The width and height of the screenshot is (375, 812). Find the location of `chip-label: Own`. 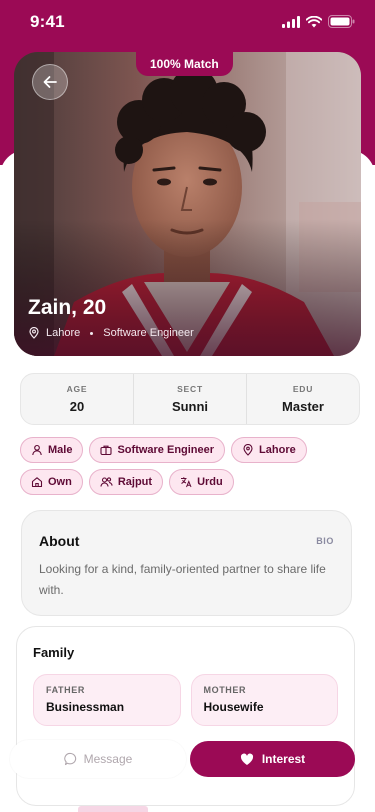

chip-label: Own is located at coordinates (60, 482).